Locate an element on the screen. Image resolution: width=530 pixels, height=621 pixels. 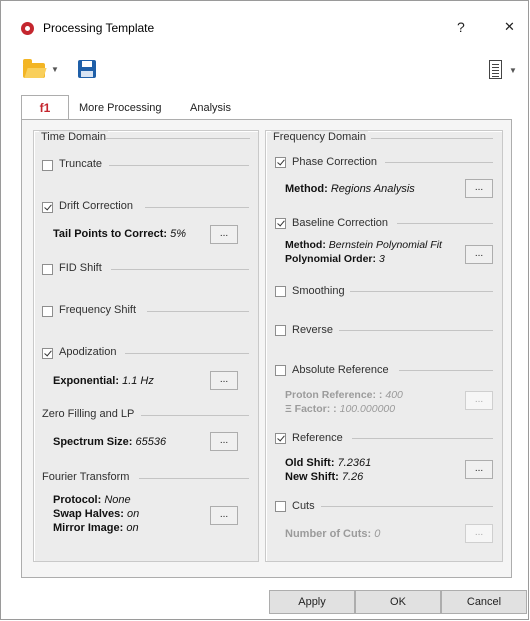
old-shift-setting: Old Shift: 7.2361 is located at coordinates (328, 463).